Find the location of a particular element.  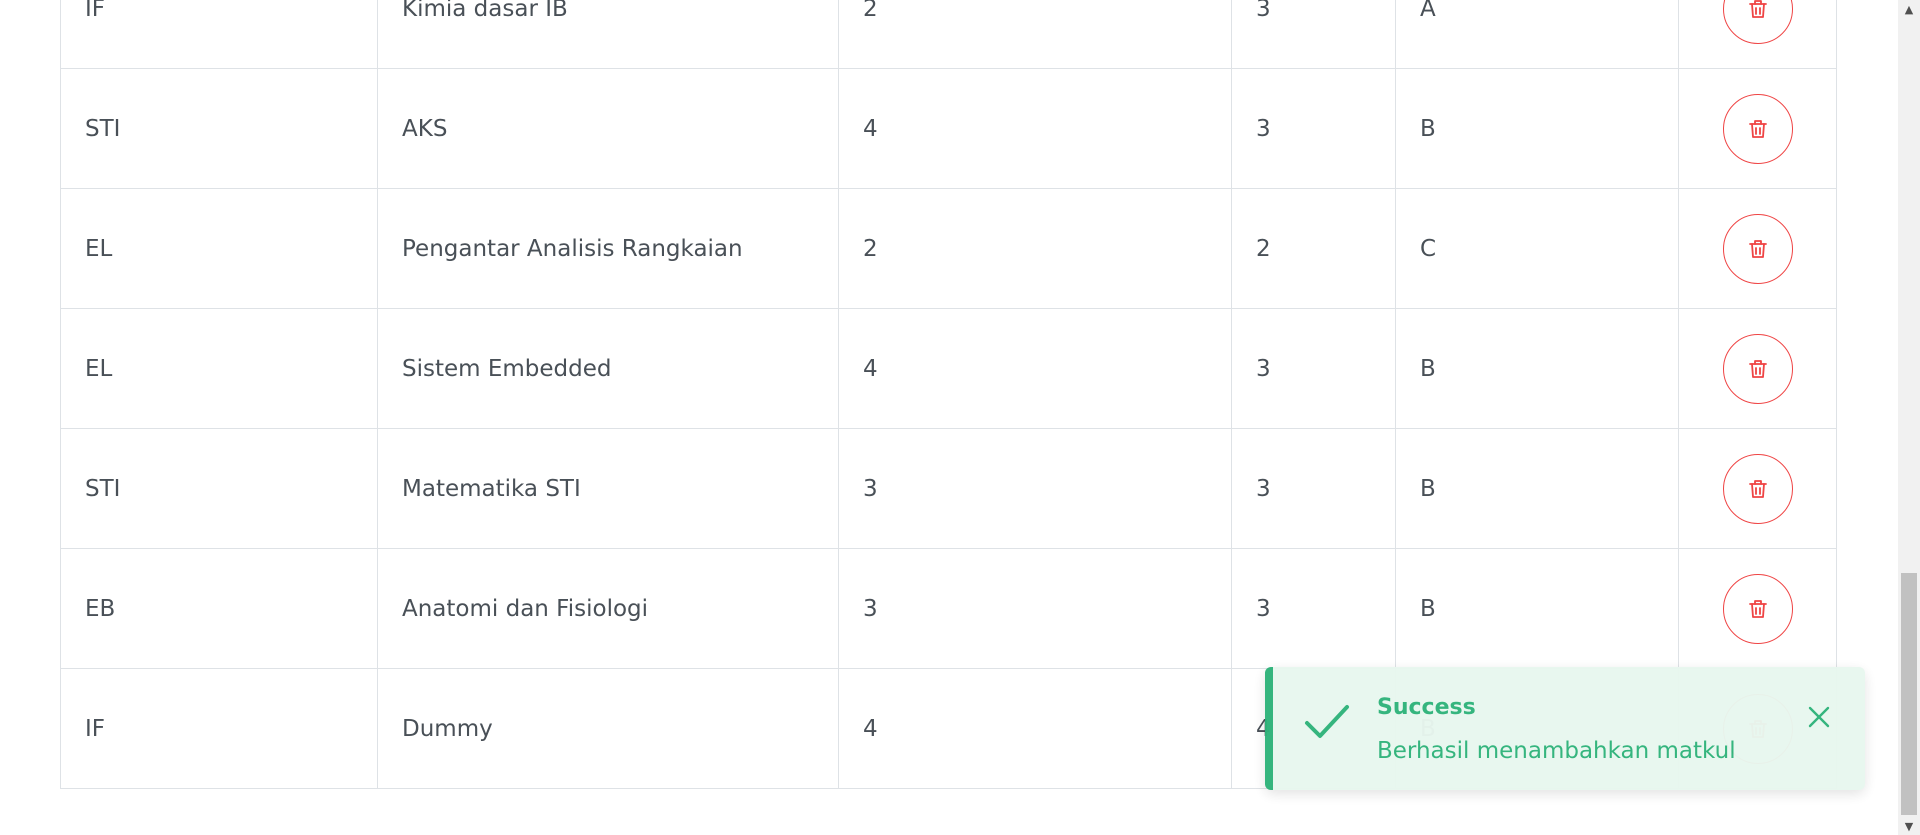

table-row: IF Kimia dasar IB 2 3 A is located at coordinates (948, 34).